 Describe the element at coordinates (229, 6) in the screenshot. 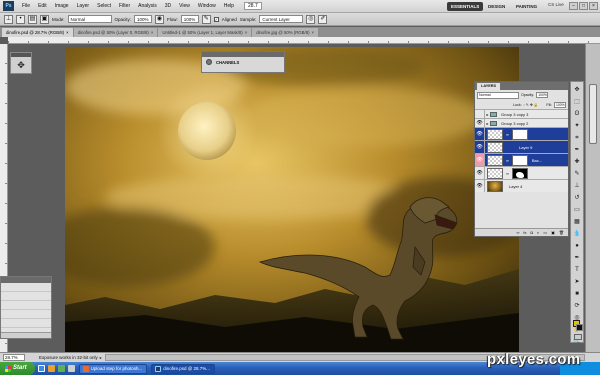

I see `menu-help: Help` at that location.